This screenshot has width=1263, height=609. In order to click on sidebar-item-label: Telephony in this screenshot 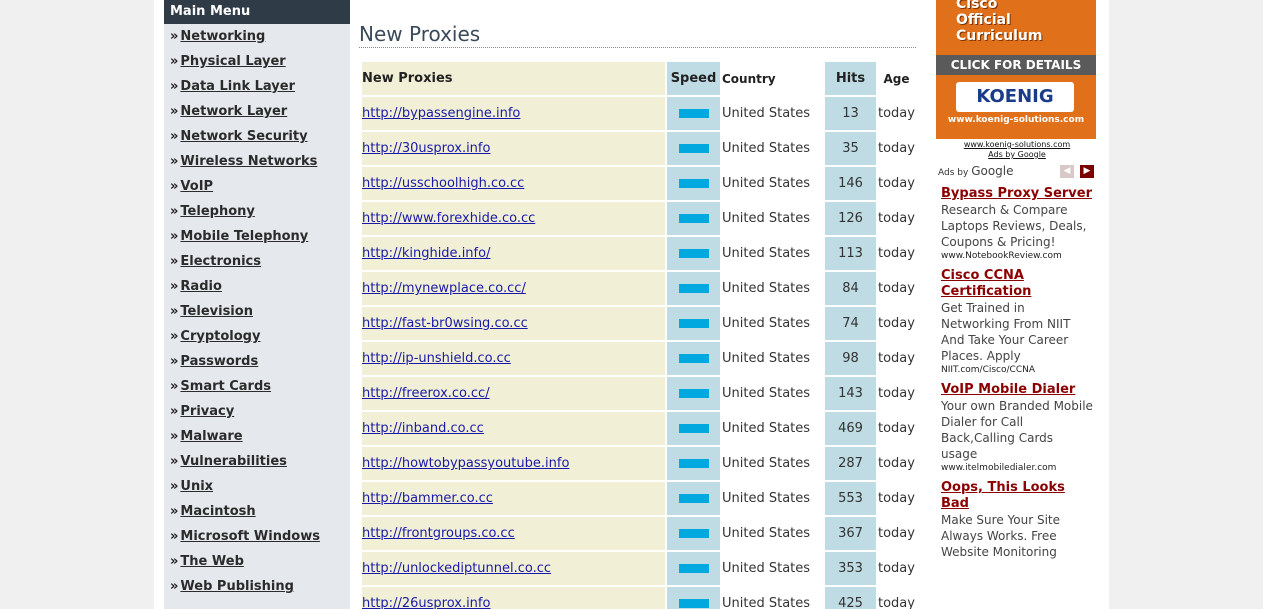, I will do `click(217, 211)`.